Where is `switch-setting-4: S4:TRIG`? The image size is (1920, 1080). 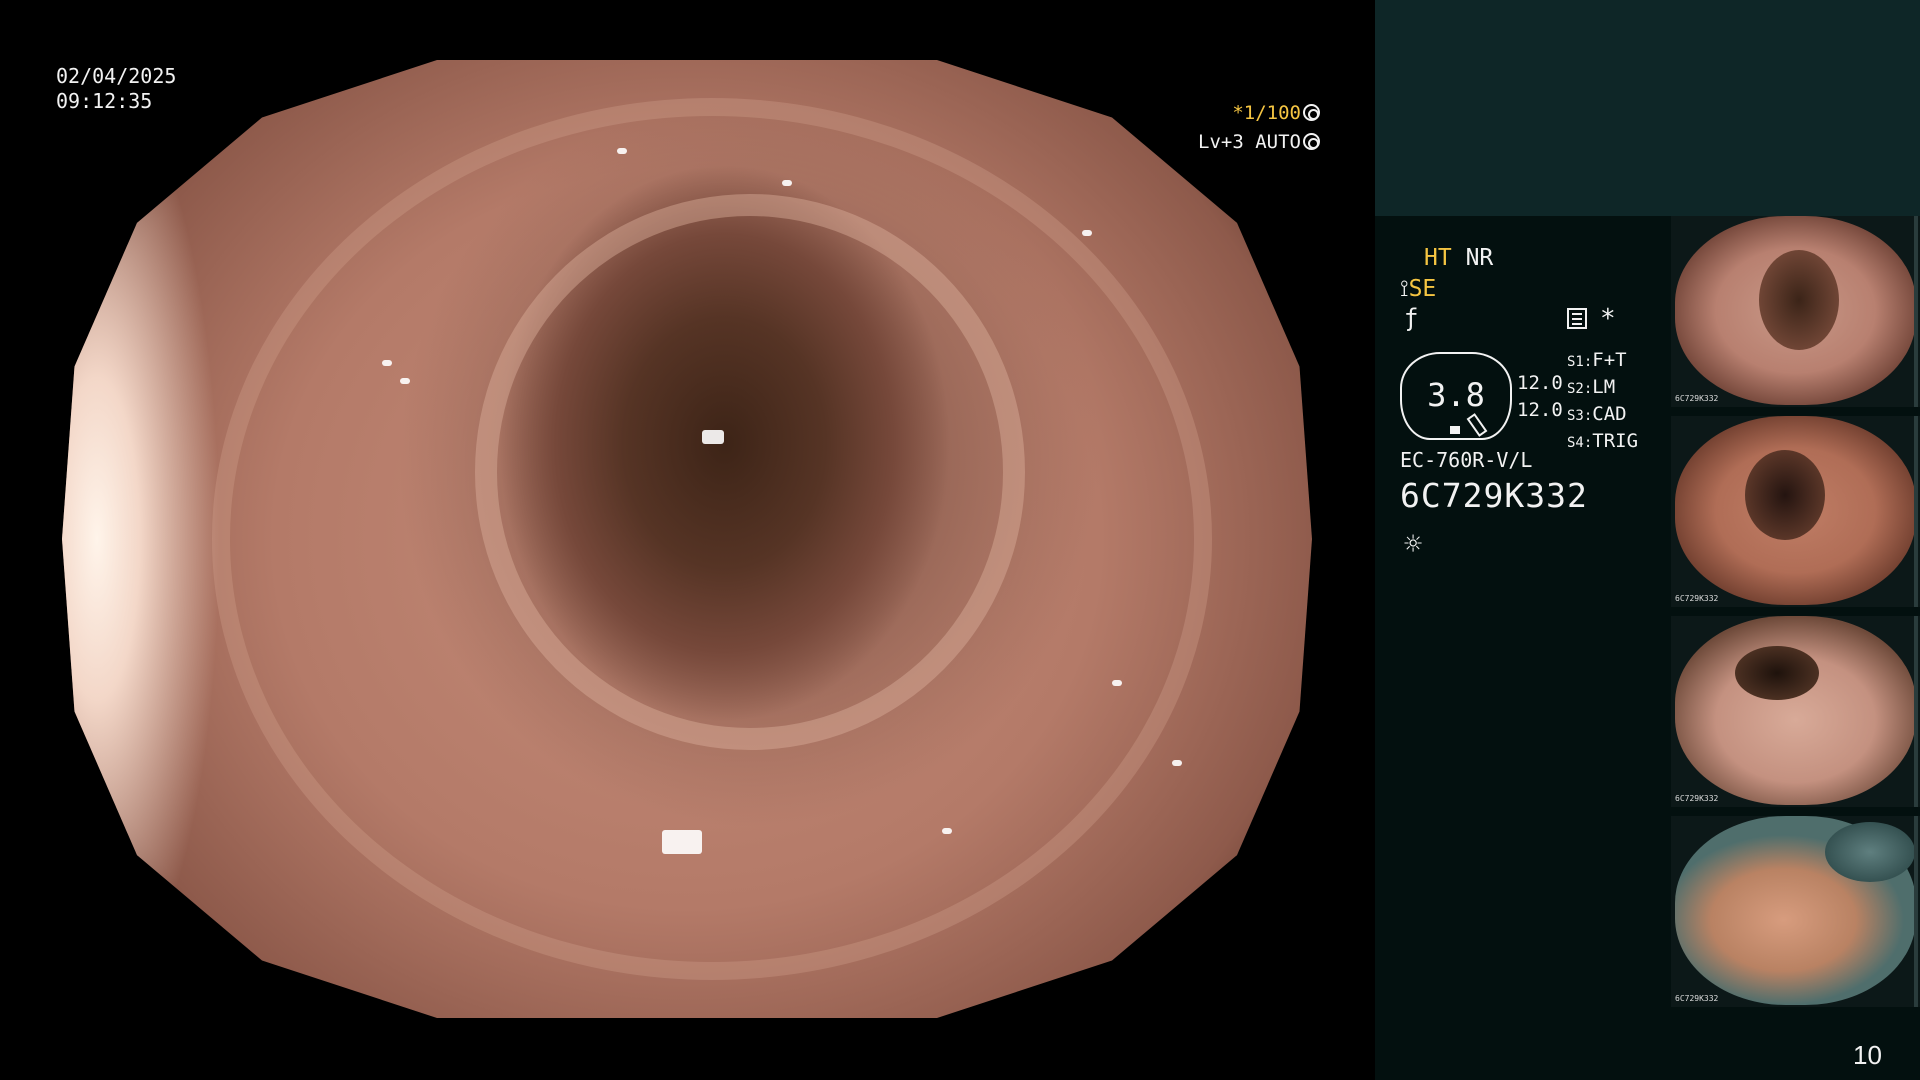
switch-setting-4: S4:TRIG is located at coordinates (1603, 441).